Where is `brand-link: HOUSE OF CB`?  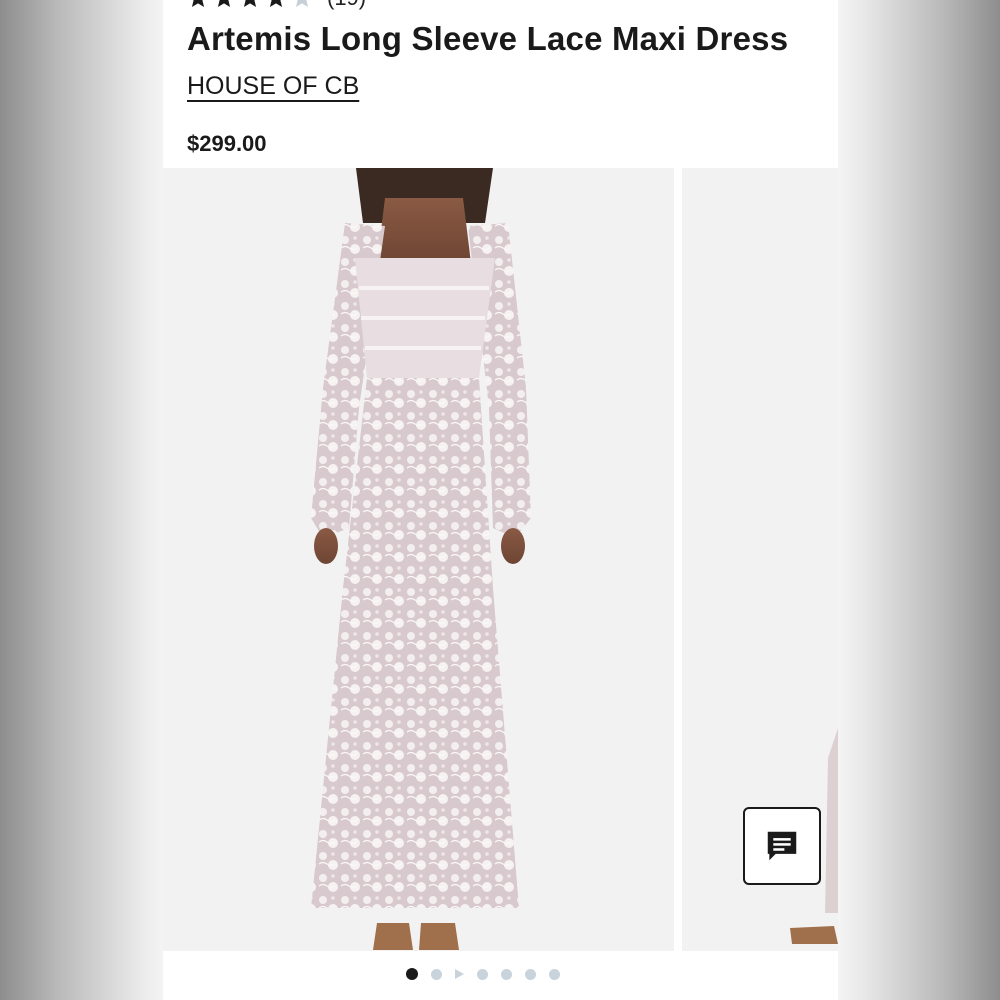
brand-link: HOUSE OF CB is located at coordinates (273, 86).